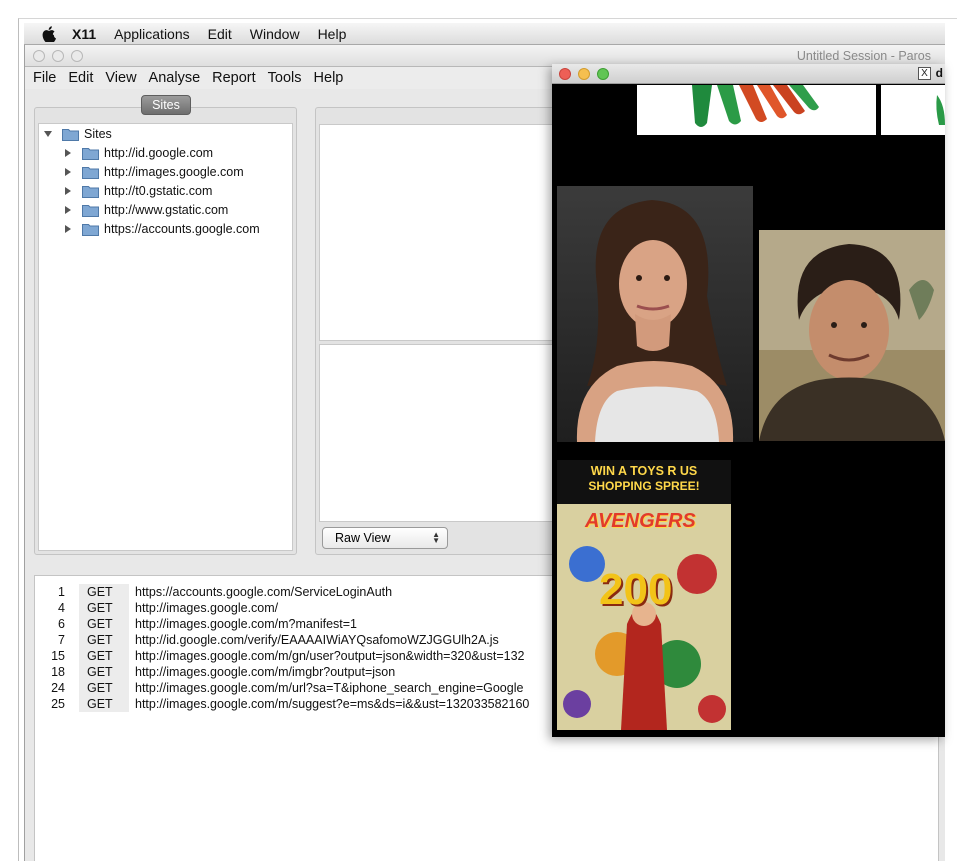 The width and height of the screenshot is (957, 861). What do you see at coordinates (207, 608) in the screenshot?
I see `history-url: http://images.google.com/` at bounding box center [207, 608].